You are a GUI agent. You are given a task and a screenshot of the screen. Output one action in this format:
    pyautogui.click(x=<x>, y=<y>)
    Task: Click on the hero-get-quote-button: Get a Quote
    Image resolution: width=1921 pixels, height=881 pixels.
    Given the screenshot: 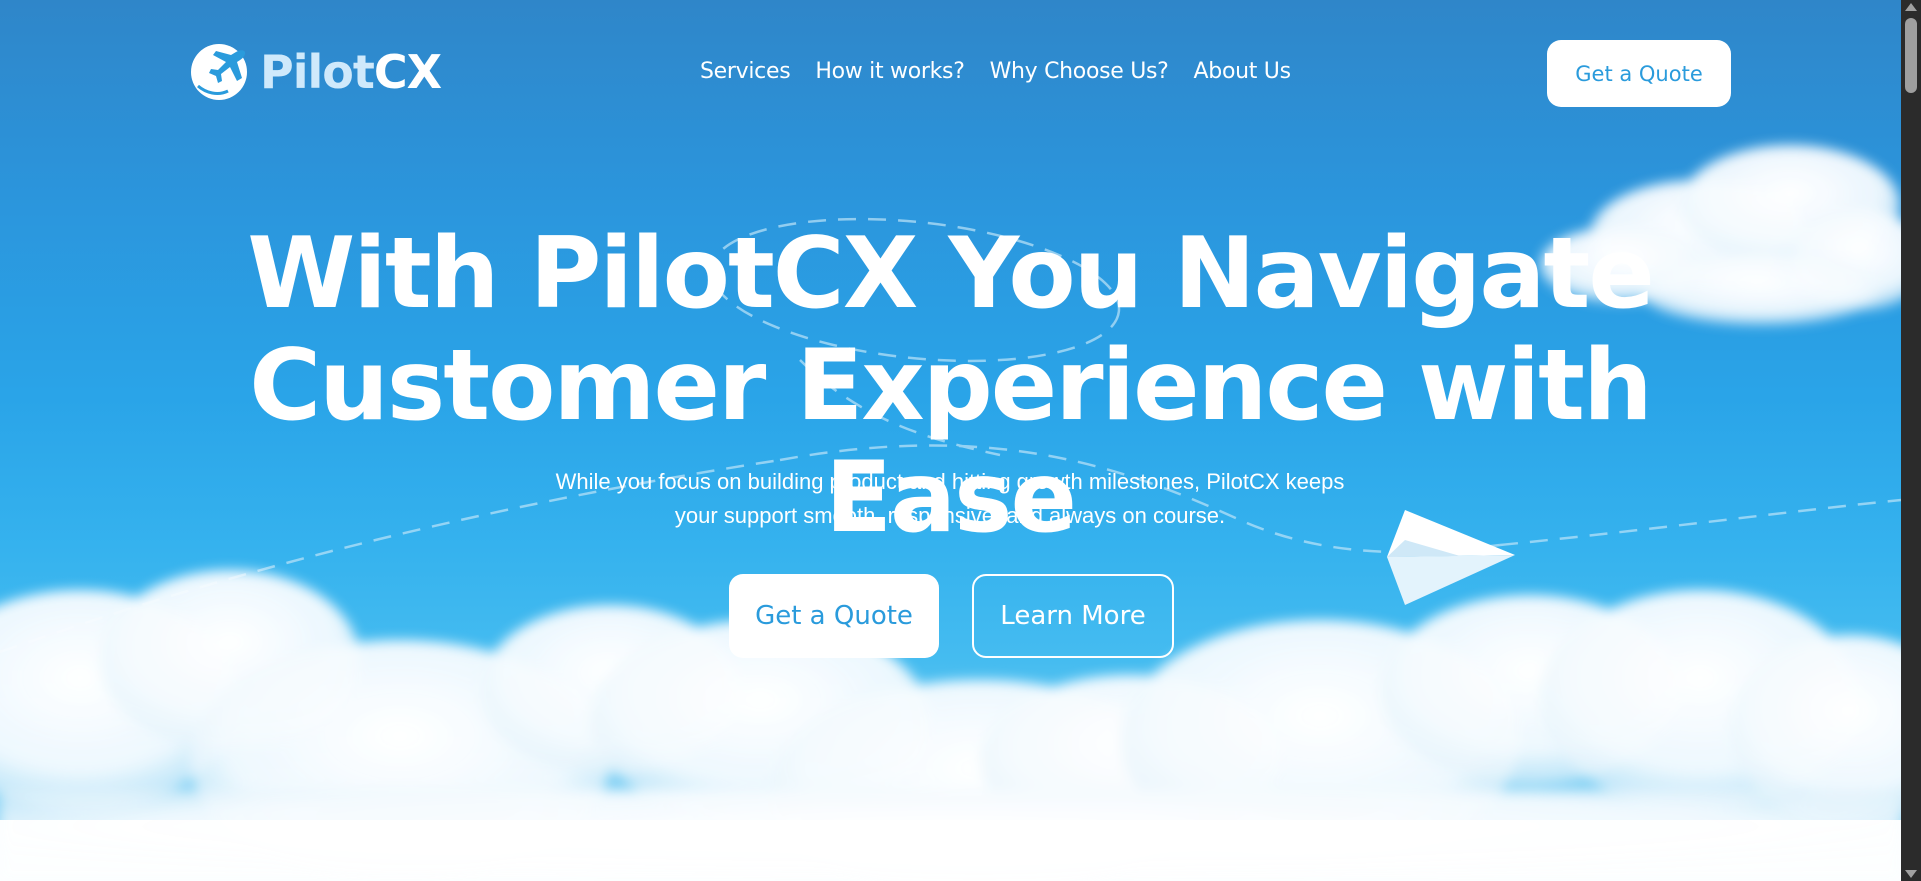 What is the action you would take?
    pyautogui.click(x=834, y=616)
    